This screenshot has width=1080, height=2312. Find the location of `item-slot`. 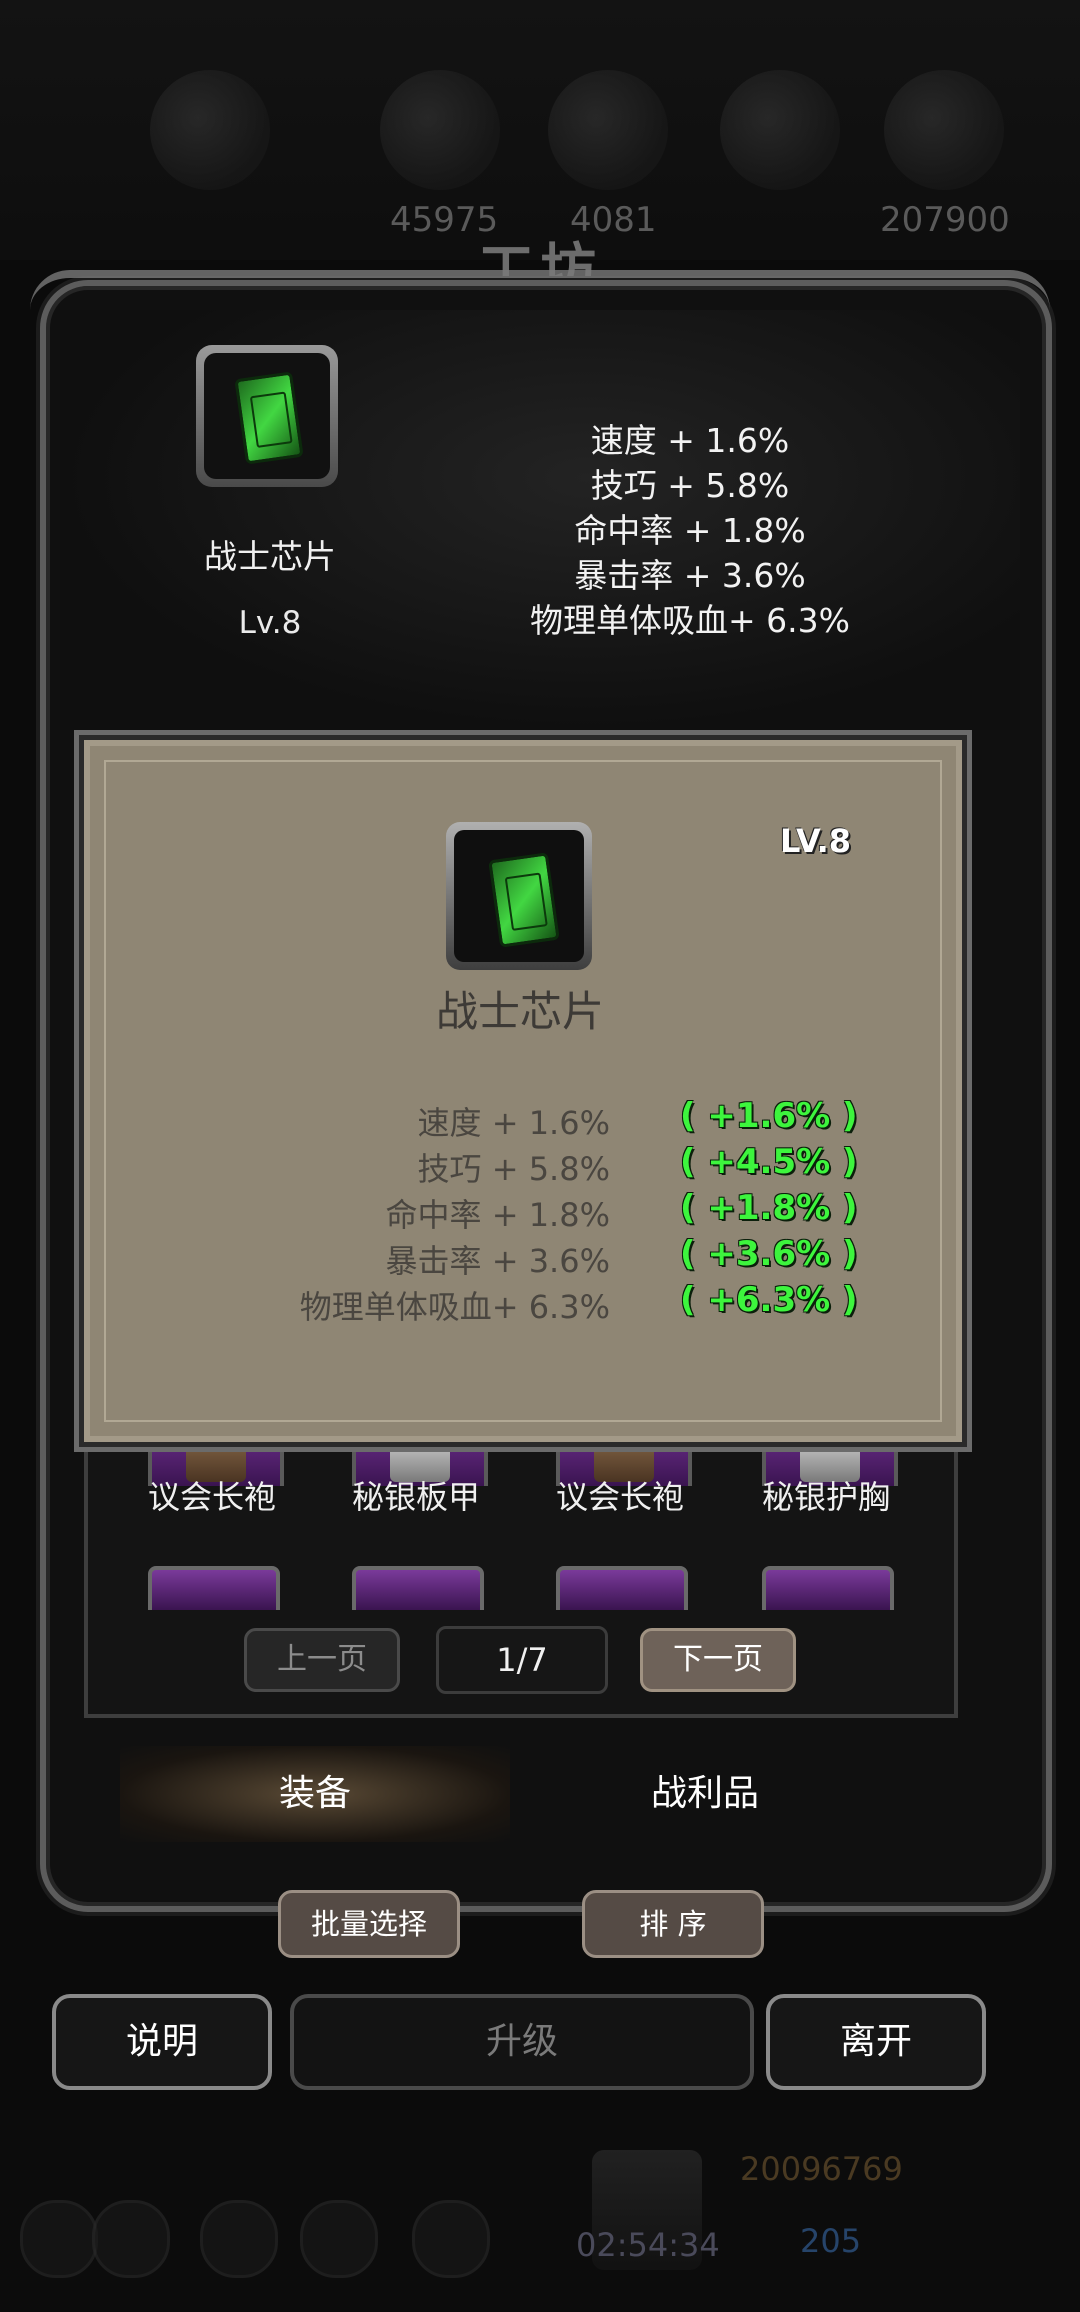

item-slot is located at coordinates (267, 416).